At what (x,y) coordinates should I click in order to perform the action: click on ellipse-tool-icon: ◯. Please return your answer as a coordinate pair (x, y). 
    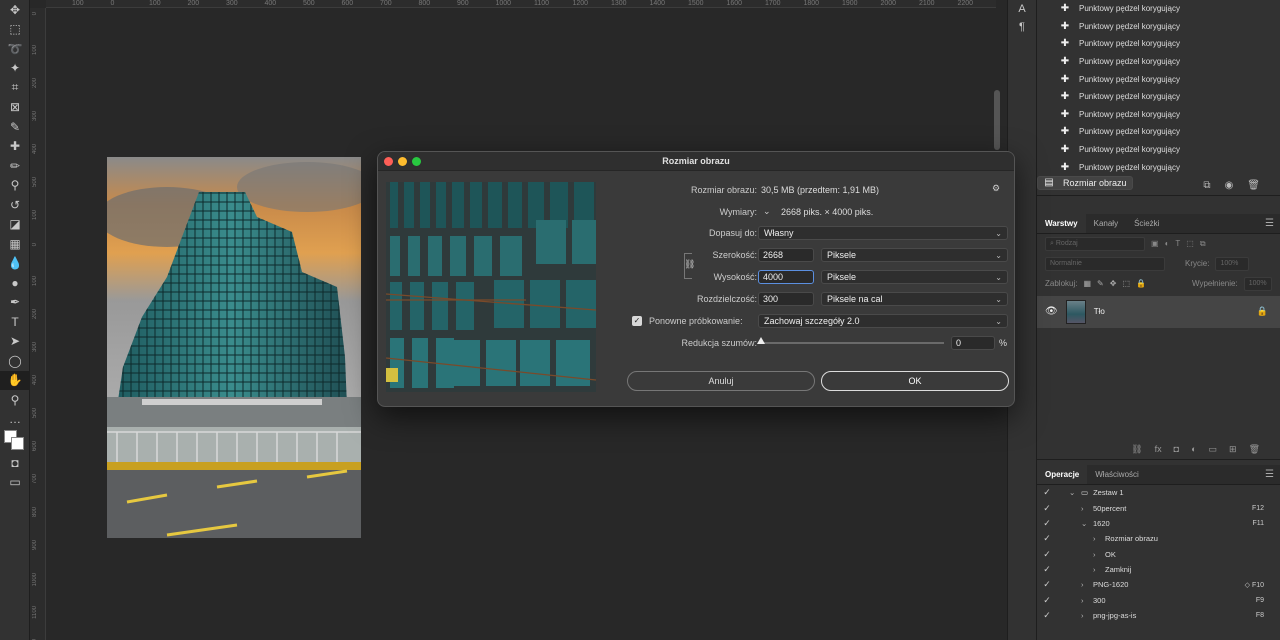
    Looking at the image, I should click on (15, 361).